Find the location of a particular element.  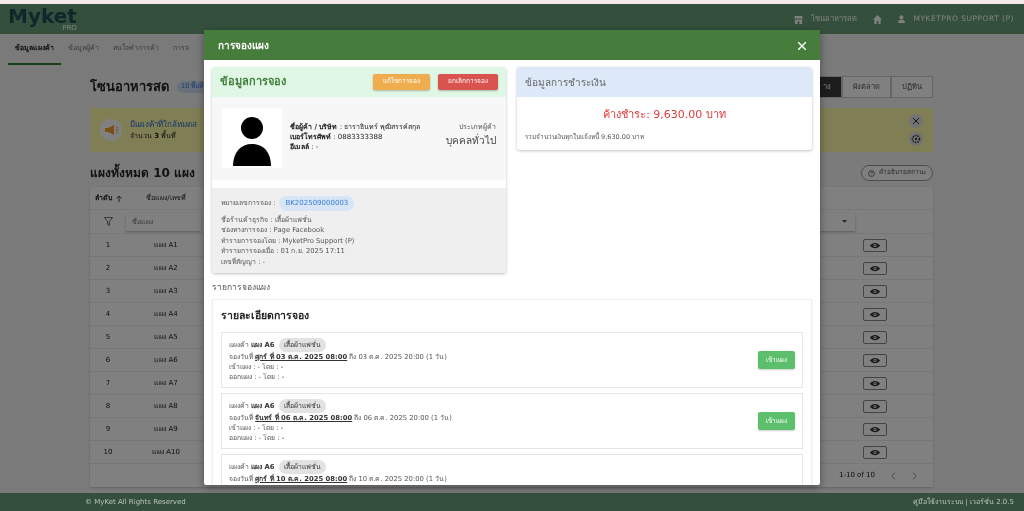

stalls-title: แผงทั้งหมด 10 แผง is located at coordinates (143, 173).